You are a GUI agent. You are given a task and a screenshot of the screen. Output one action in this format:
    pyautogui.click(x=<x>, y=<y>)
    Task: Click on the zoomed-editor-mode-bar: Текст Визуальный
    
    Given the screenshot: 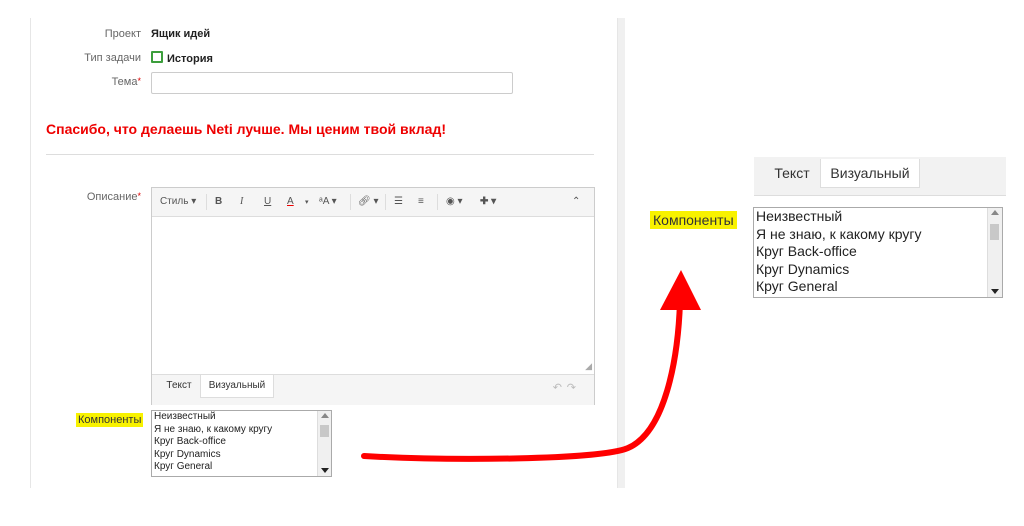 What is the action you would take?
    pyautogui.click(x=880, y=176)
    